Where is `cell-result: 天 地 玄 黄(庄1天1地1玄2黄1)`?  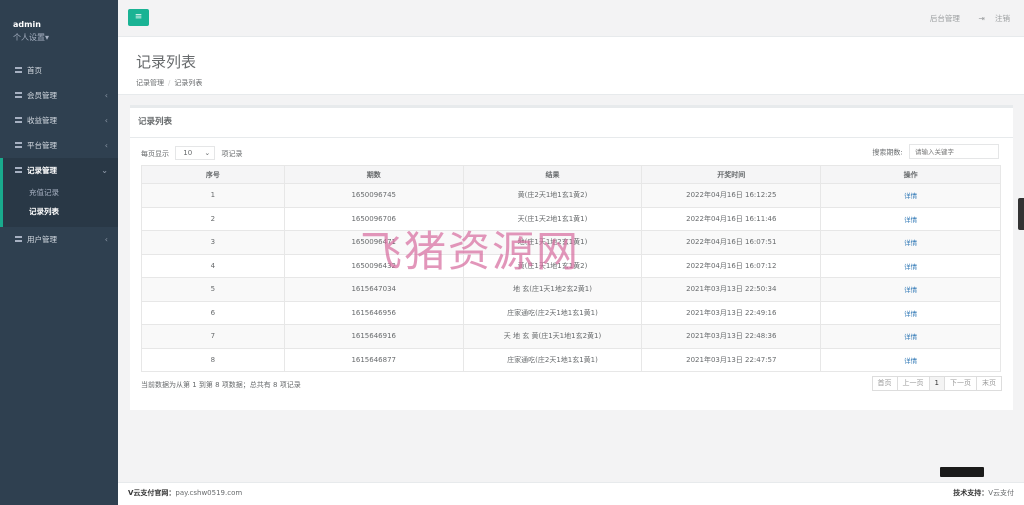
cell-result: 天 地 玄 黄(庄1天1地1玄2黄1) is located at coordinates (552, 336).